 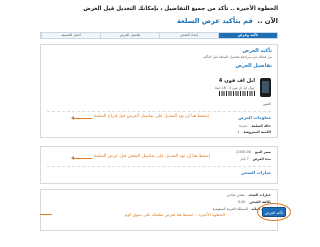 What do you see at coordinates (243, 126) in the screenshot?
I see `row-value: جديدة` at bounding box center [243, 126].